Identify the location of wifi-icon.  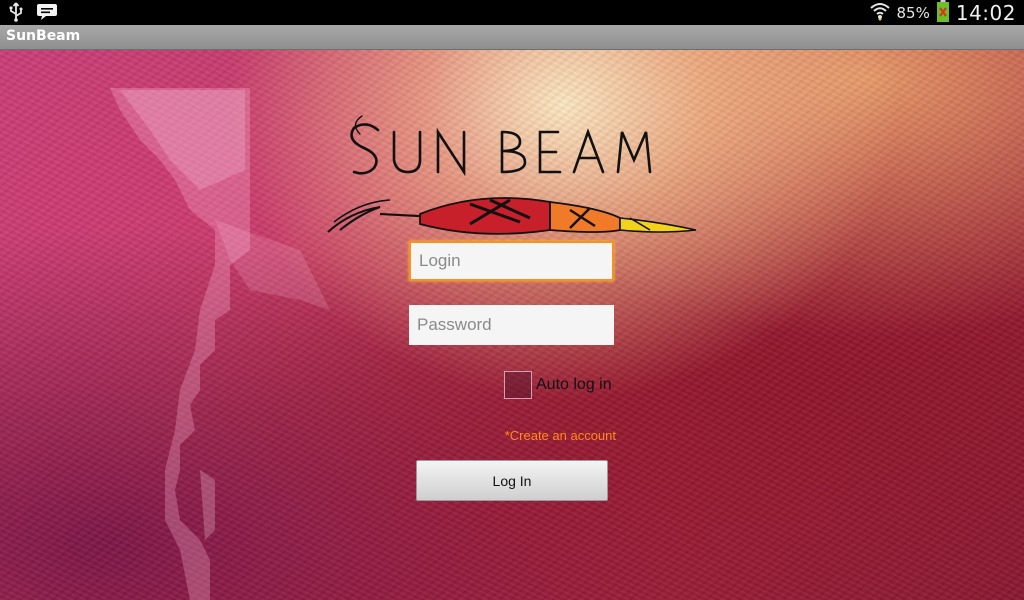
(880, 13).